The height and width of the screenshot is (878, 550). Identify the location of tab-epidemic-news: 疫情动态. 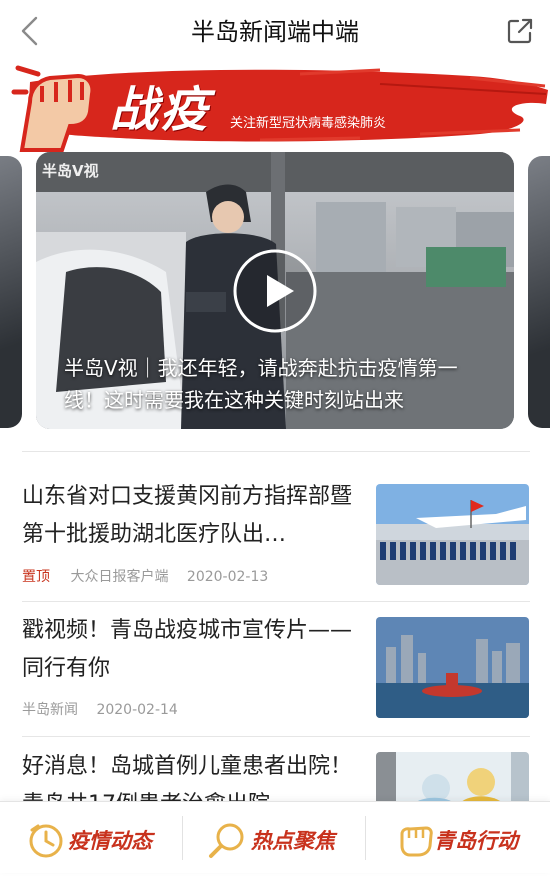
(91, 837).